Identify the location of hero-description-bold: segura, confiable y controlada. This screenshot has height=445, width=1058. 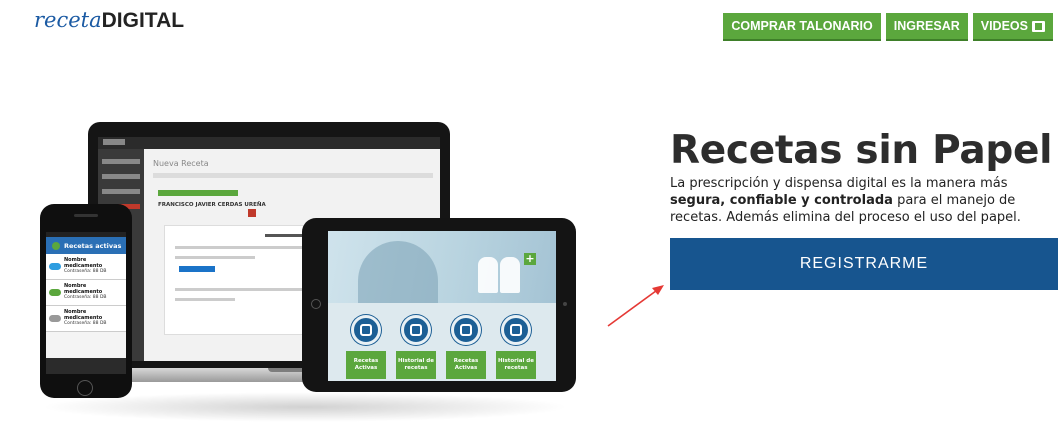
(781, 200).